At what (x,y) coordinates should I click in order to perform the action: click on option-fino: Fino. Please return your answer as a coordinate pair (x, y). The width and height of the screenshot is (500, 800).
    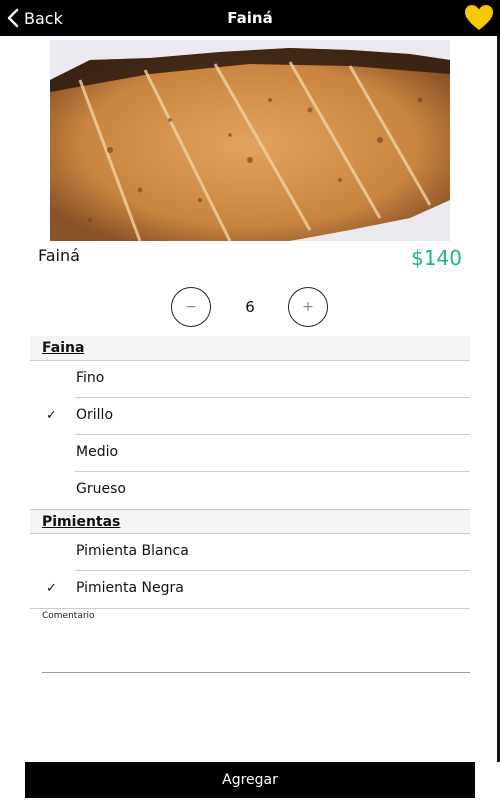
    Looking at the image, I should click on (250, 379).